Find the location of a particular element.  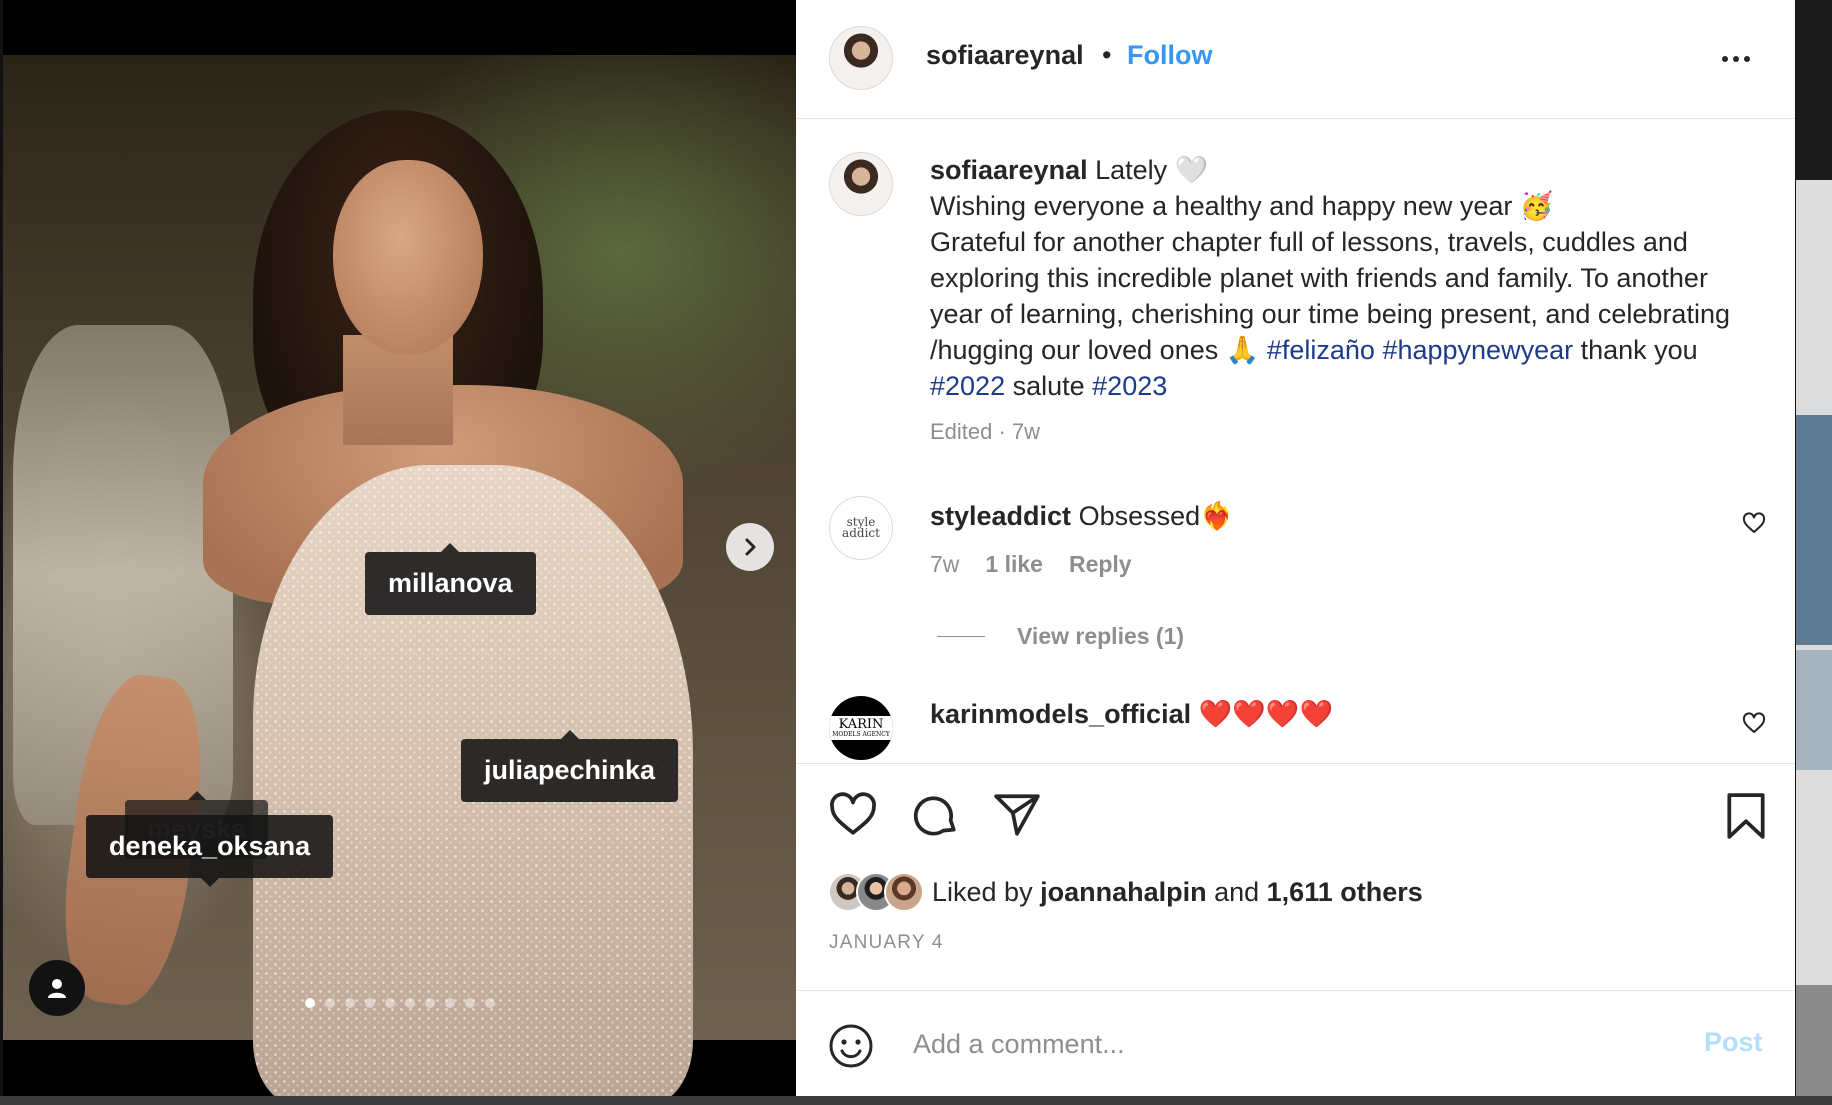

likes-text: Liked by joannahalpin and 1,611 others is located at coordinates (1177, 892).